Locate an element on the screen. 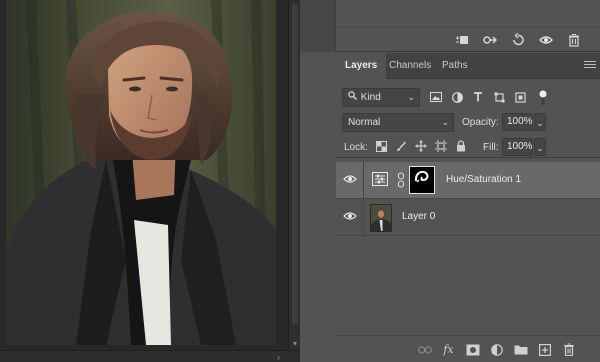 The image size is (600, 362). panel-collapse-strip is located at coordinates (318, 26).